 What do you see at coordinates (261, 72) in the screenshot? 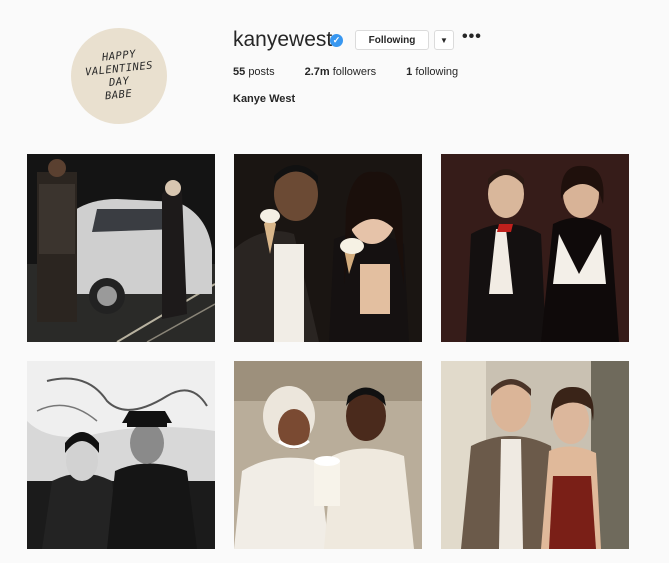
I see `posts-label: posts` at bounding box center [261, 72].